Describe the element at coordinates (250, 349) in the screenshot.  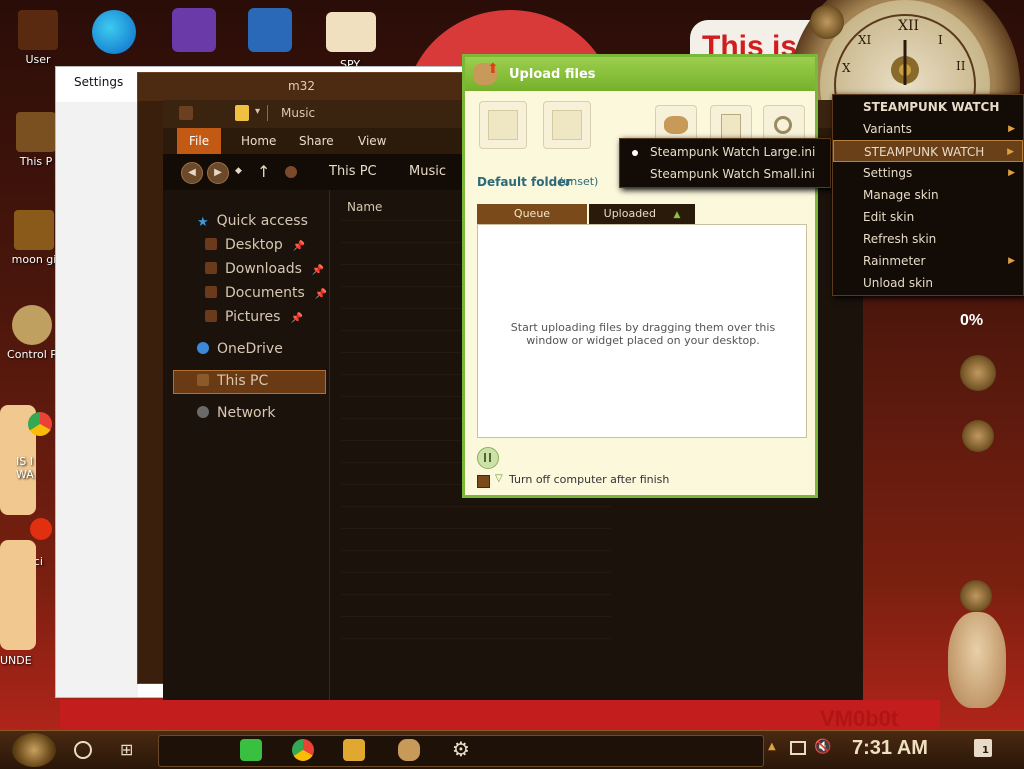
I see `nav-label: OneDrive` at that location.